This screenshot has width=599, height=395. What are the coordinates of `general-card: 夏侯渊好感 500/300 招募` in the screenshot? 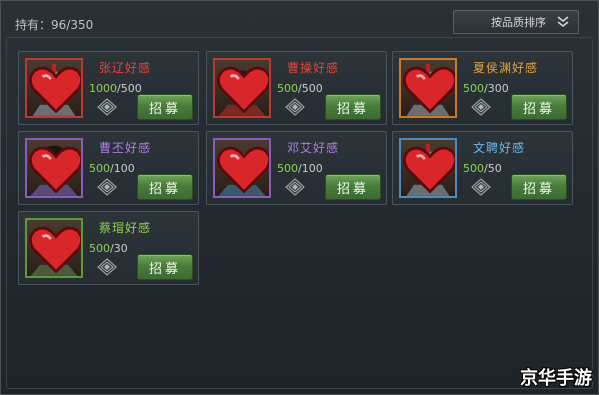 It's located at (482, 88).